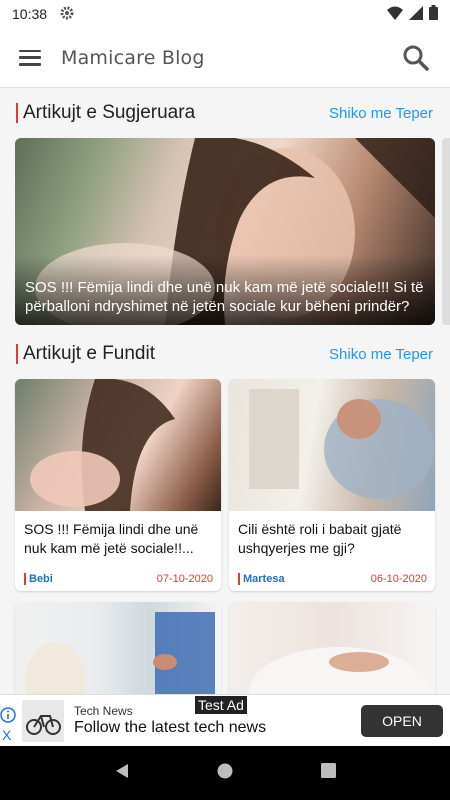 This screenshot has width=450, height=800. What do you see at coordinates (416, 58) in the screenshot?
I see `search-icon` at bounding box center [416, 58].